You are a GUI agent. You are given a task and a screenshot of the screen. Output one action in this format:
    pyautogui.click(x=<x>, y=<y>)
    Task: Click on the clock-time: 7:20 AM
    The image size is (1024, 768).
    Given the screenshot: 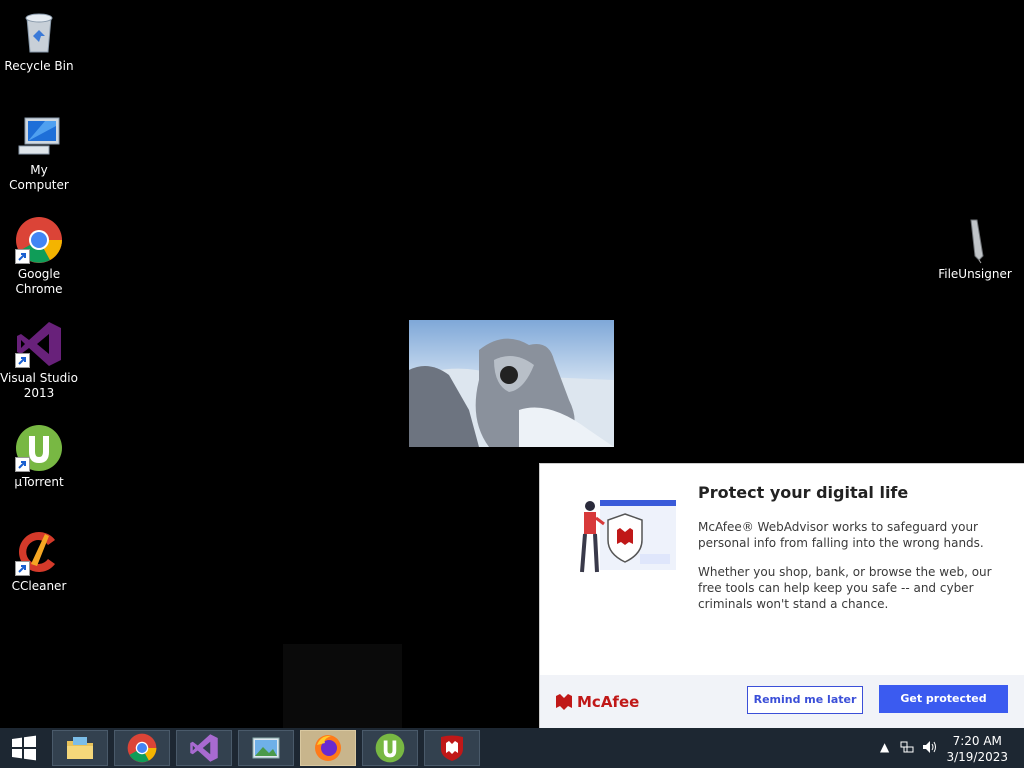 What is the action you would take?
    pyautogui.click(x=977, y=741)
    